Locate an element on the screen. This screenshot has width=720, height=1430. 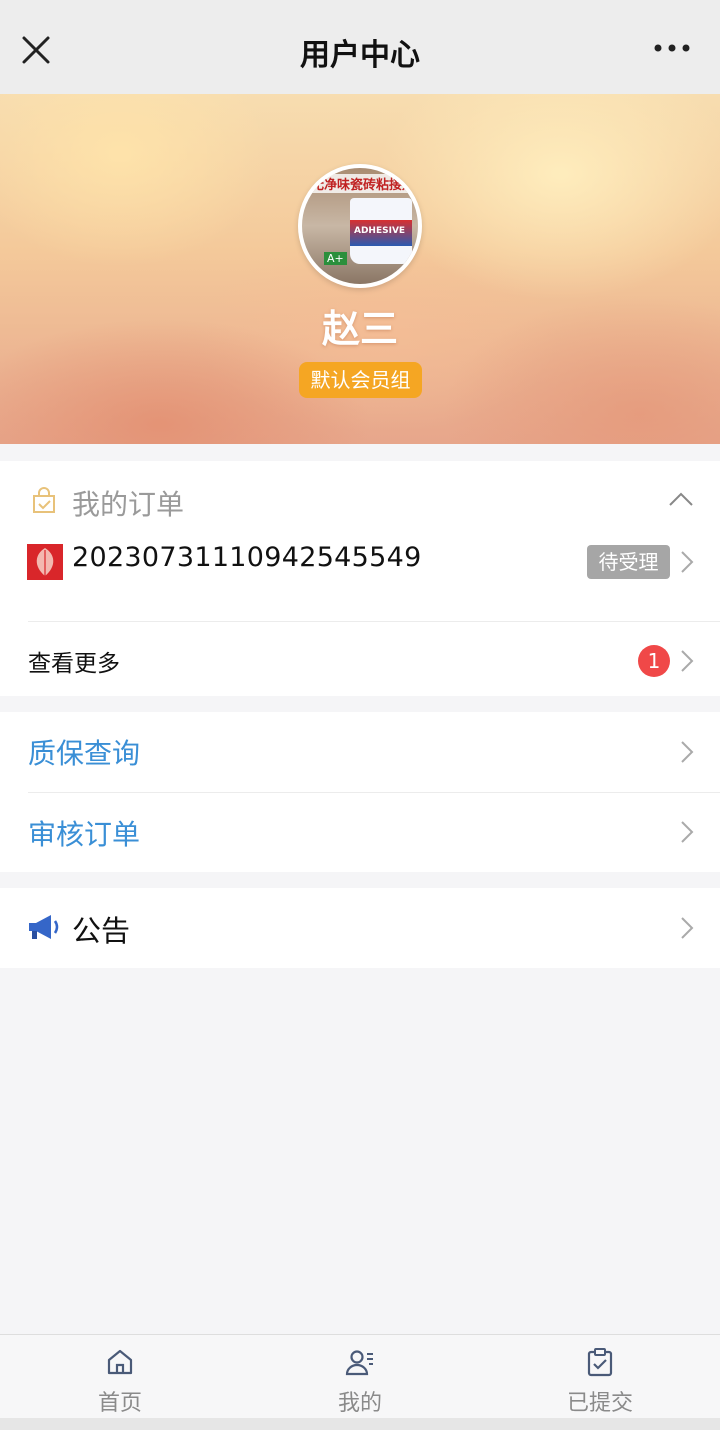
tab-submitted: 已提交 is located at coordinates (600, 1377).